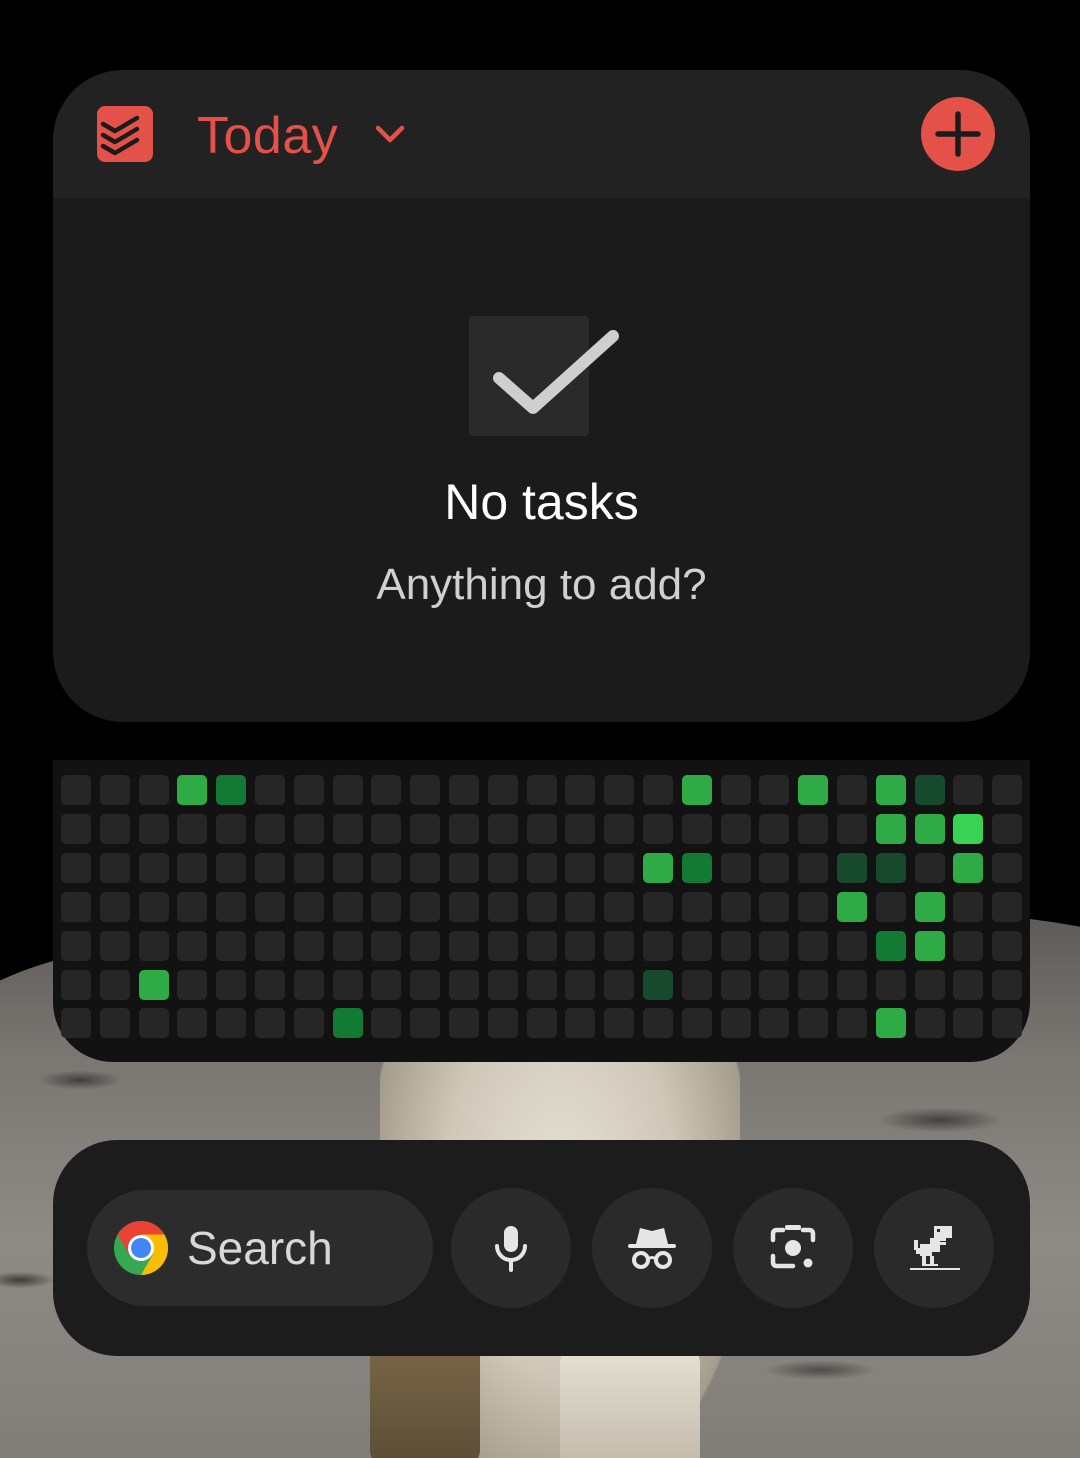 The image size is (1080, 1458). I want to click on voice-search-button, so click(511, 1248).